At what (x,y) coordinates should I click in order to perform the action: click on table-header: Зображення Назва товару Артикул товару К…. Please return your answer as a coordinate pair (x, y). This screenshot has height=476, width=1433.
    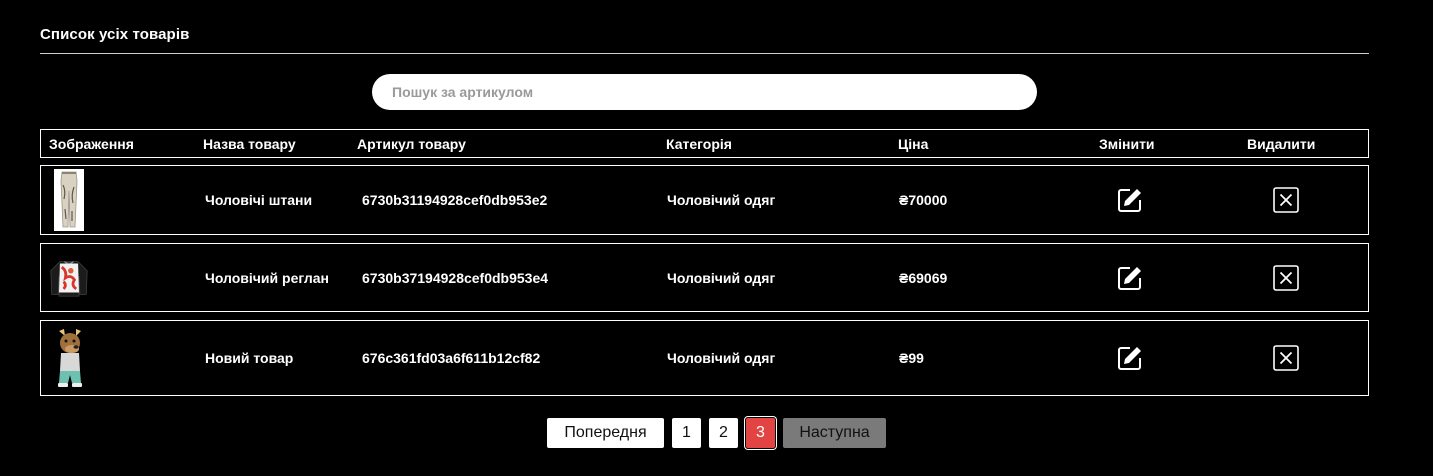
    Looking at the image, I should click on (704, 143).